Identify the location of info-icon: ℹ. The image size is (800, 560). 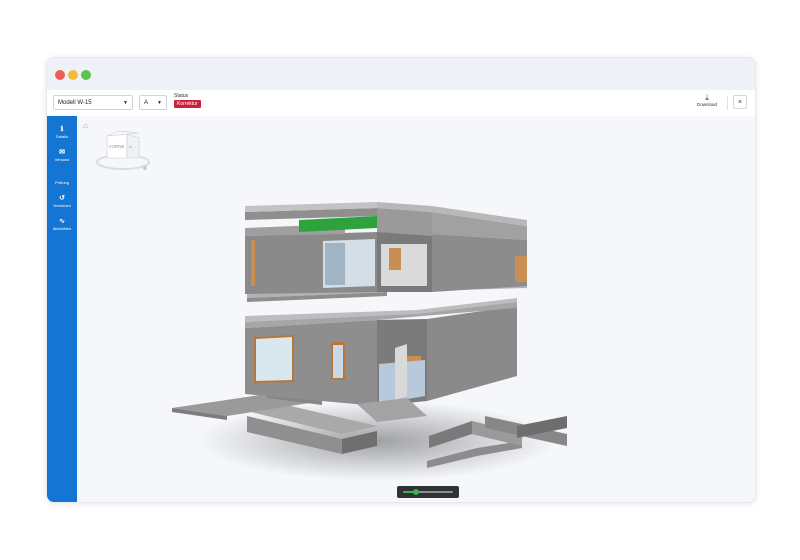
(62, 129).